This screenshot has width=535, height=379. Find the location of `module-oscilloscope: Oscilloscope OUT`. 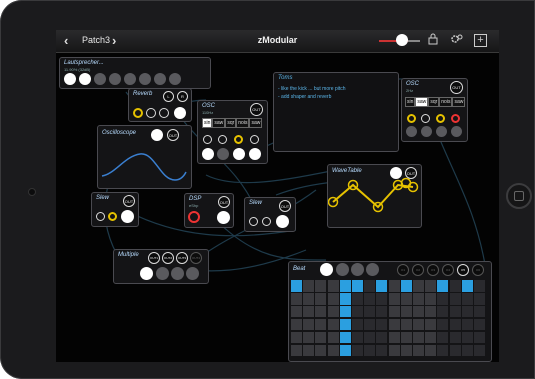

module-oscilloscope: Oscilloscope OUT is located at coordinates (144, 157).